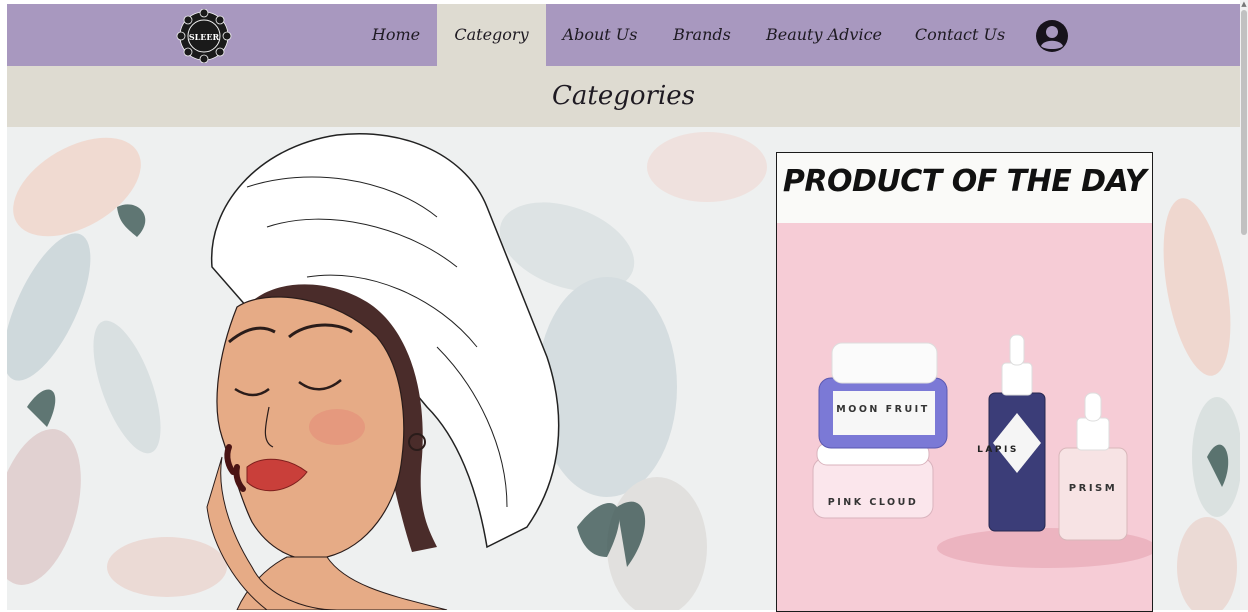  What do you see at coordinates (1244, 122) in the screenshot?
I see `scroll-thumb` at bounding box center [1244, 122].